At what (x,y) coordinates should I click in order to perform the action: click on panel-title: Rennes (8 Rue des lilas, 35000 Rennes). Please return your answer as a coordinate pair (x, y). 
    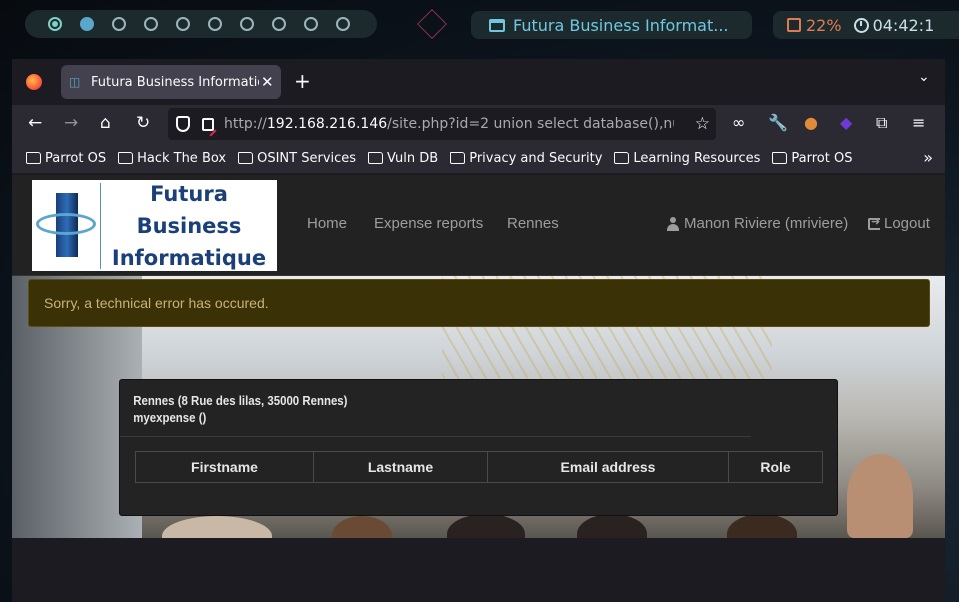
    Looking at the image, I should click on (240, 400).